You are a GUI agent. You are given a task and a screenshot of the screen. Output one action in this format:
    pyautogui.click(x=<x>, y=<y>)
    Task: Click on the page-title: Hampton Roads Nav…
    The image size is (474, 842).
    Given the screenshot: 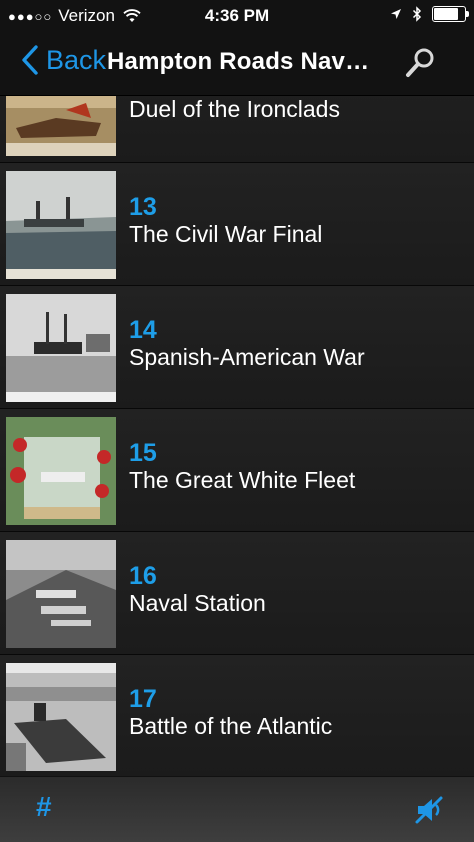 What is the action you would take?
    pyautogui.click(x=238, y=61)
    